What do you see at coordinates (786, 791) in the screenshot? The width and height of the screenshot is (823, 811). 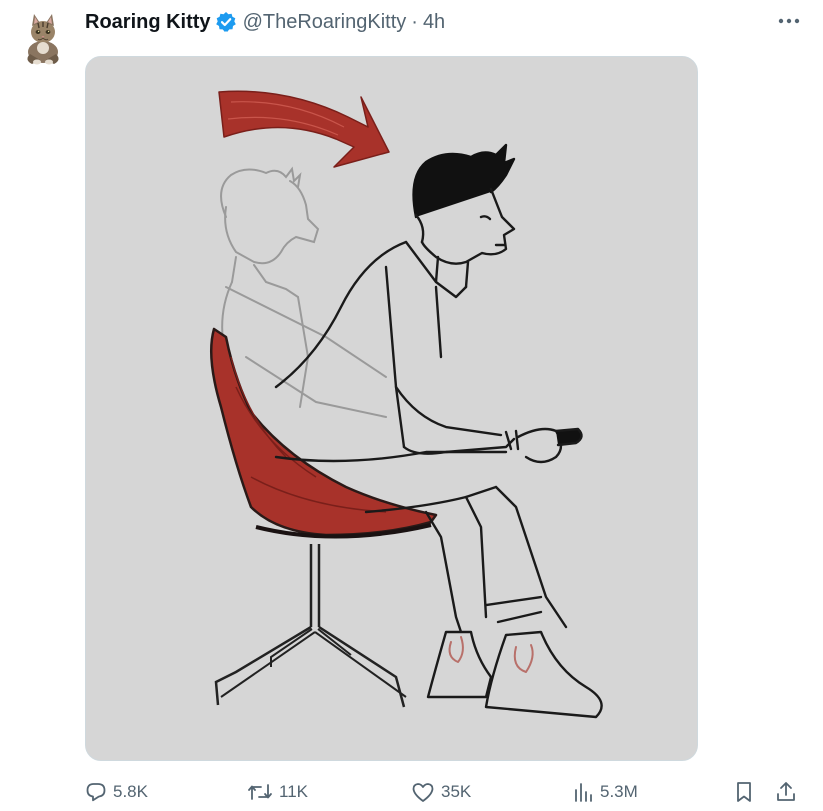 I see `share-icon` at bounding box center [786, 791].